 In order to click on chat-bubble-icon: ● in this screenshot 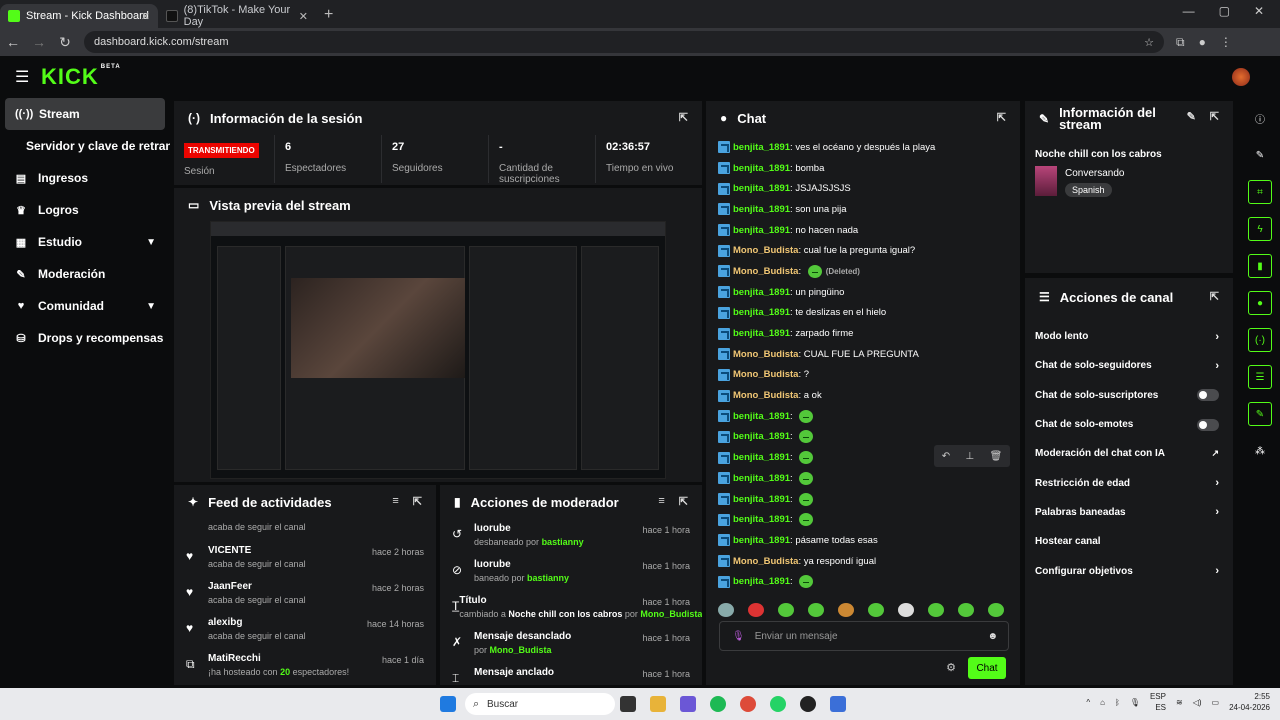, I will do `click(1260, 303)`.